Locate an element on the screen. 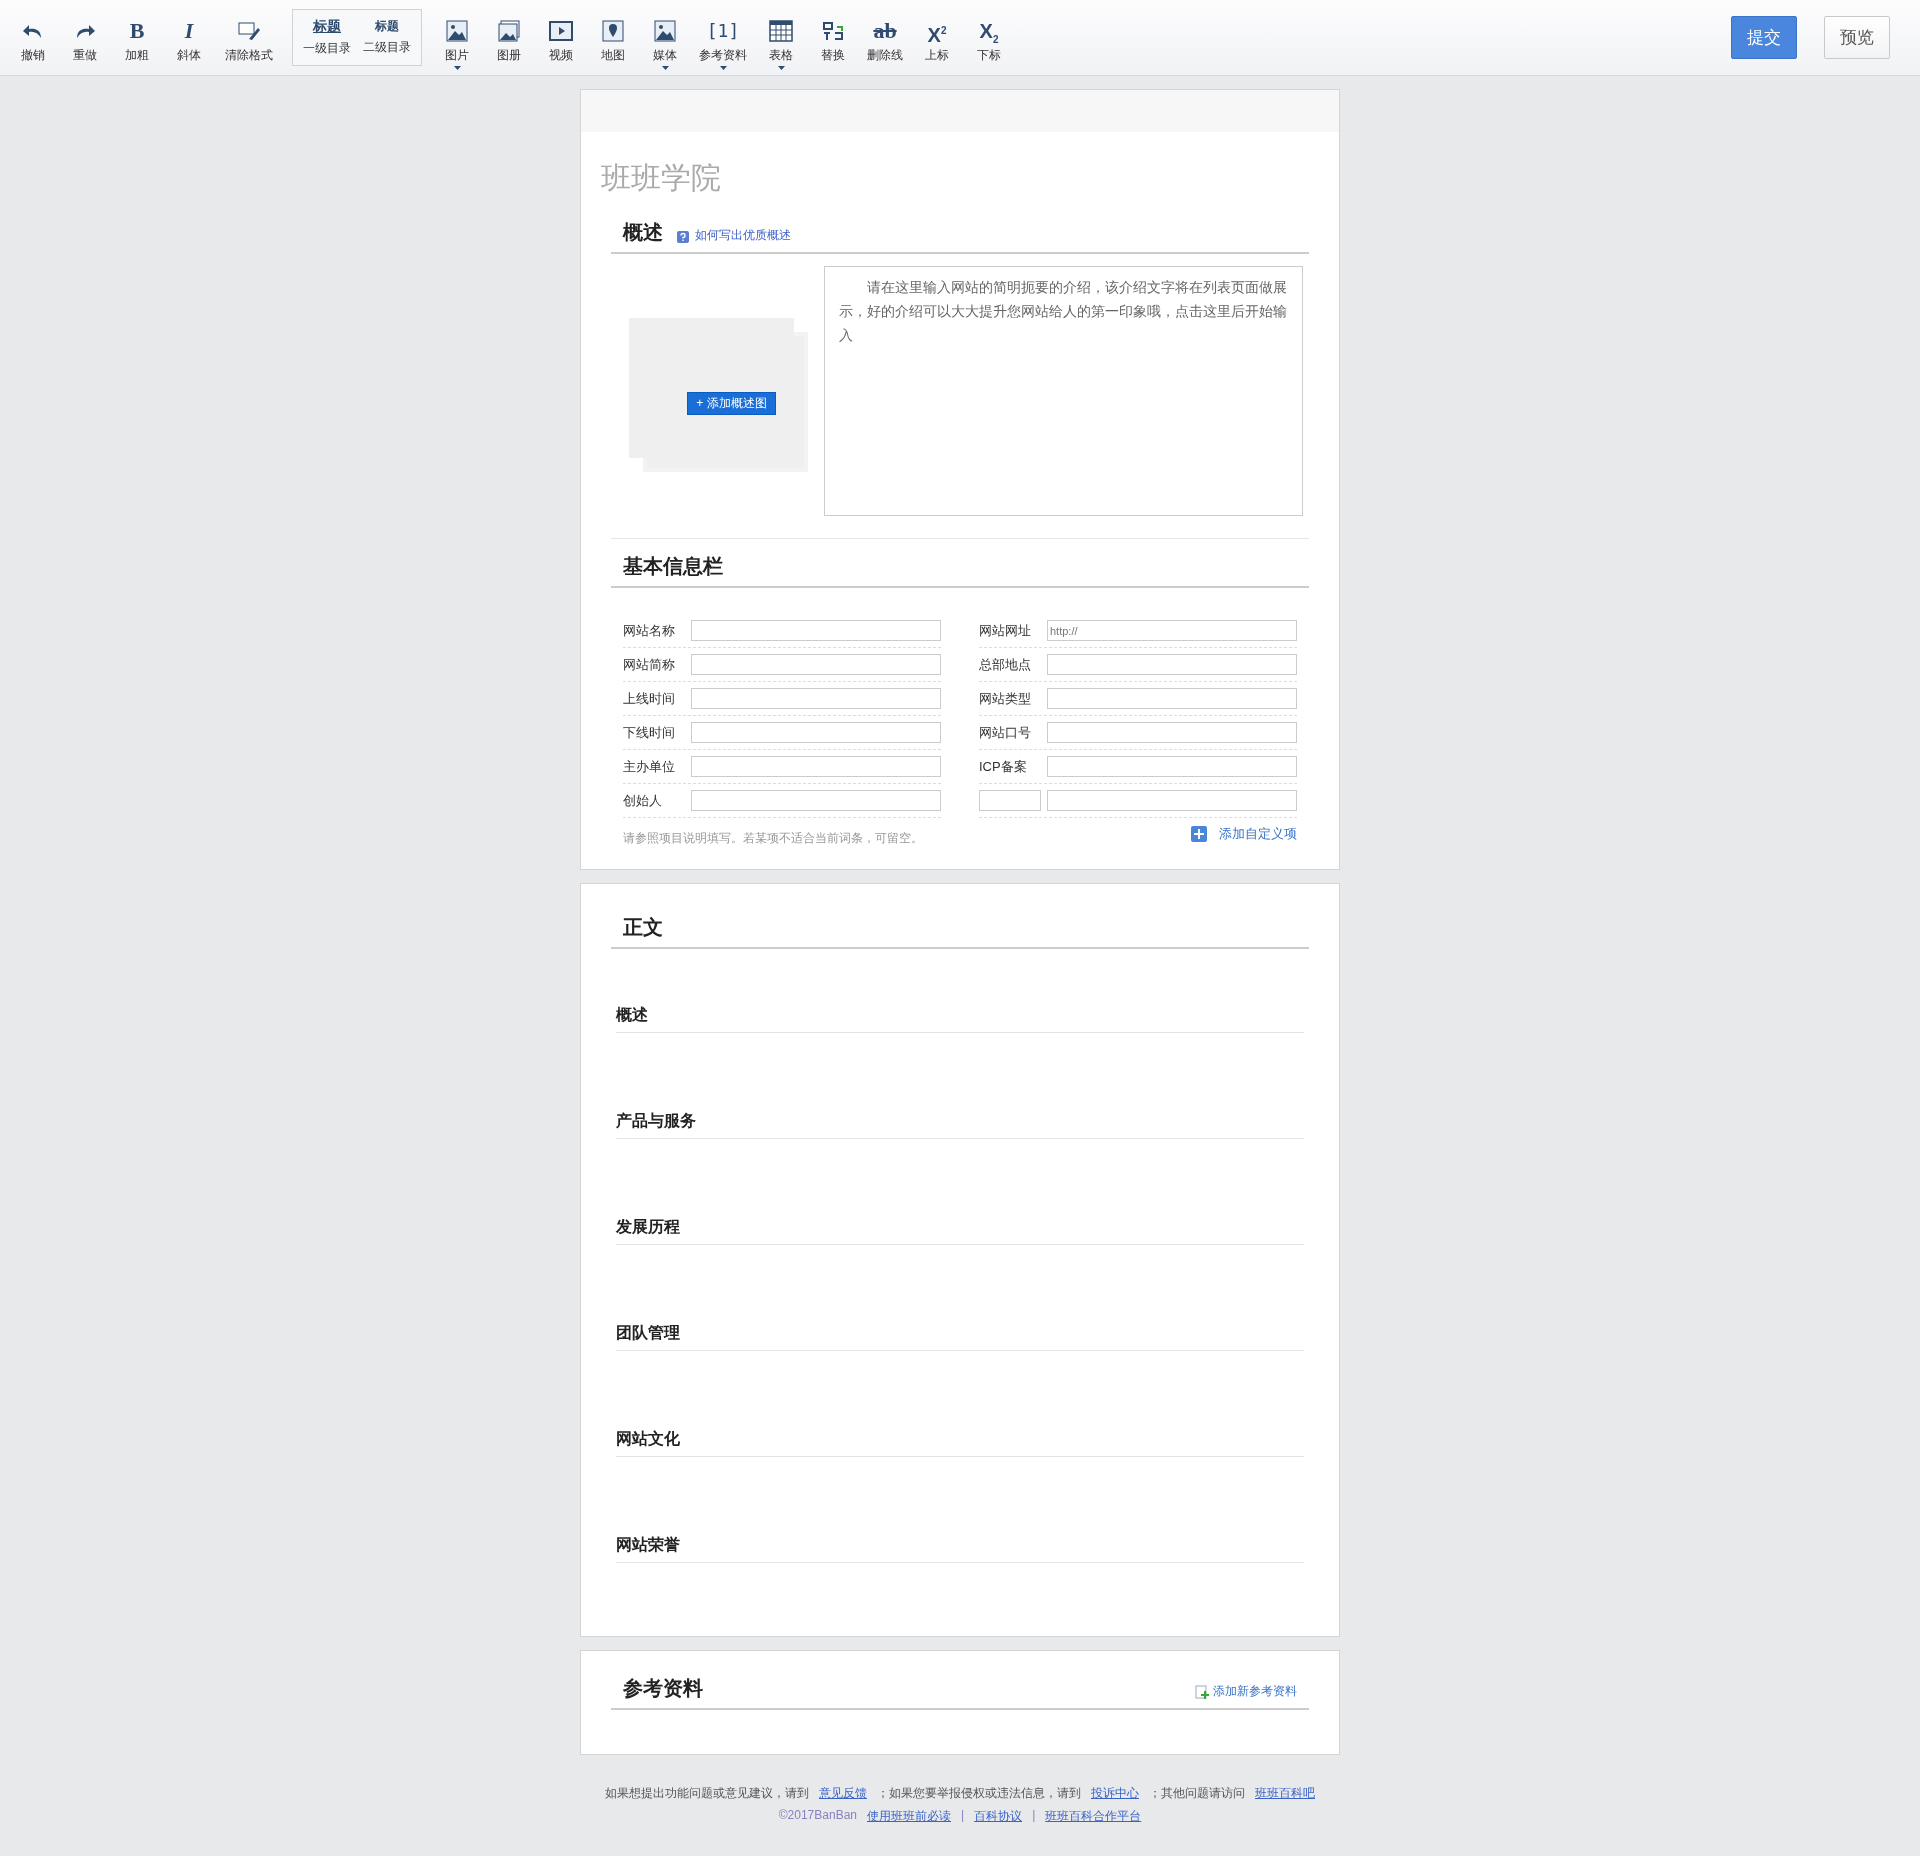 The image size is (1920, 1856). map-pin-icon is located at coordinates (613, 30).